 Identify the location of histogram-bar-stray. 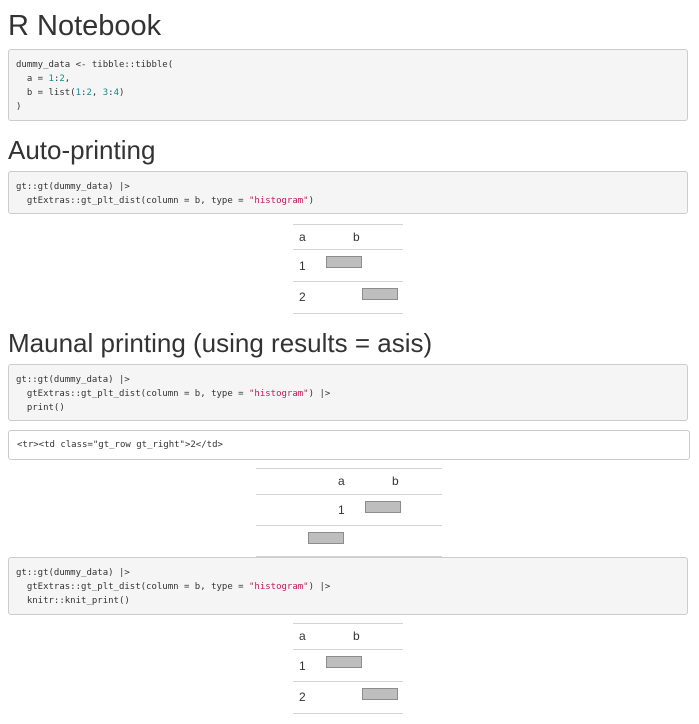
(326, 538).